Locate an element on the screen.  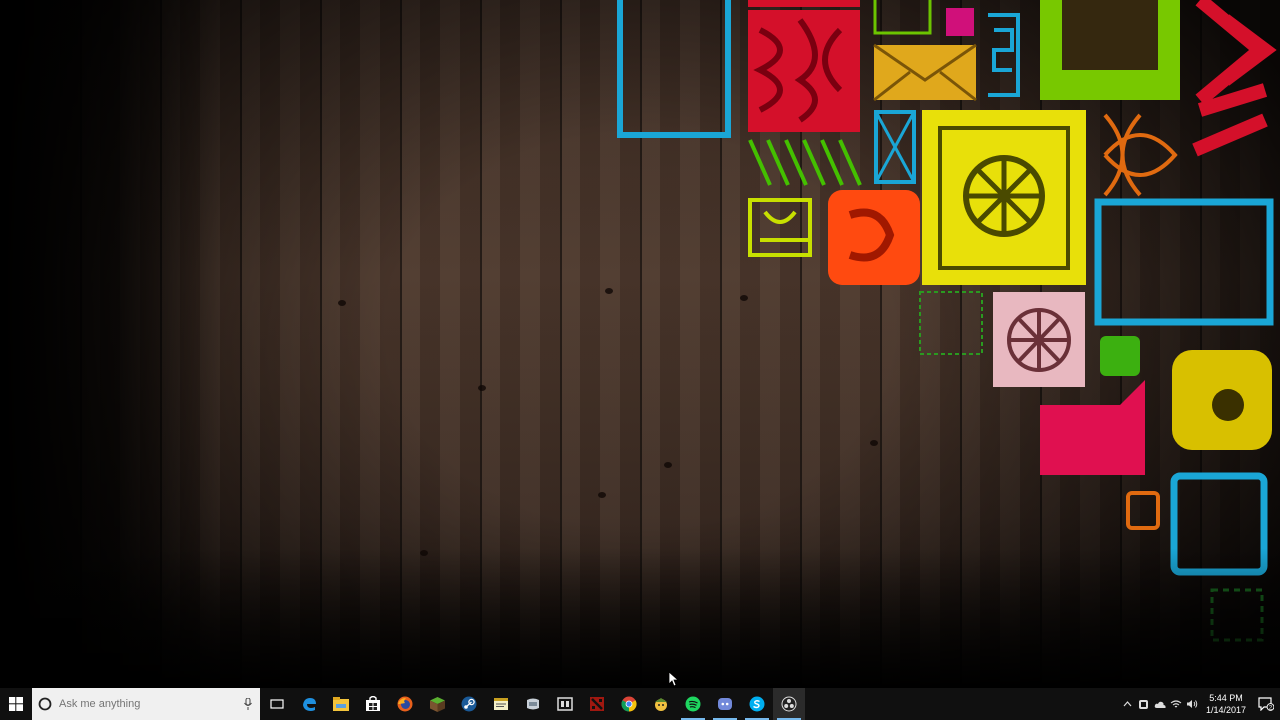
windows-logo-icon is located at coordinates (16, 704).